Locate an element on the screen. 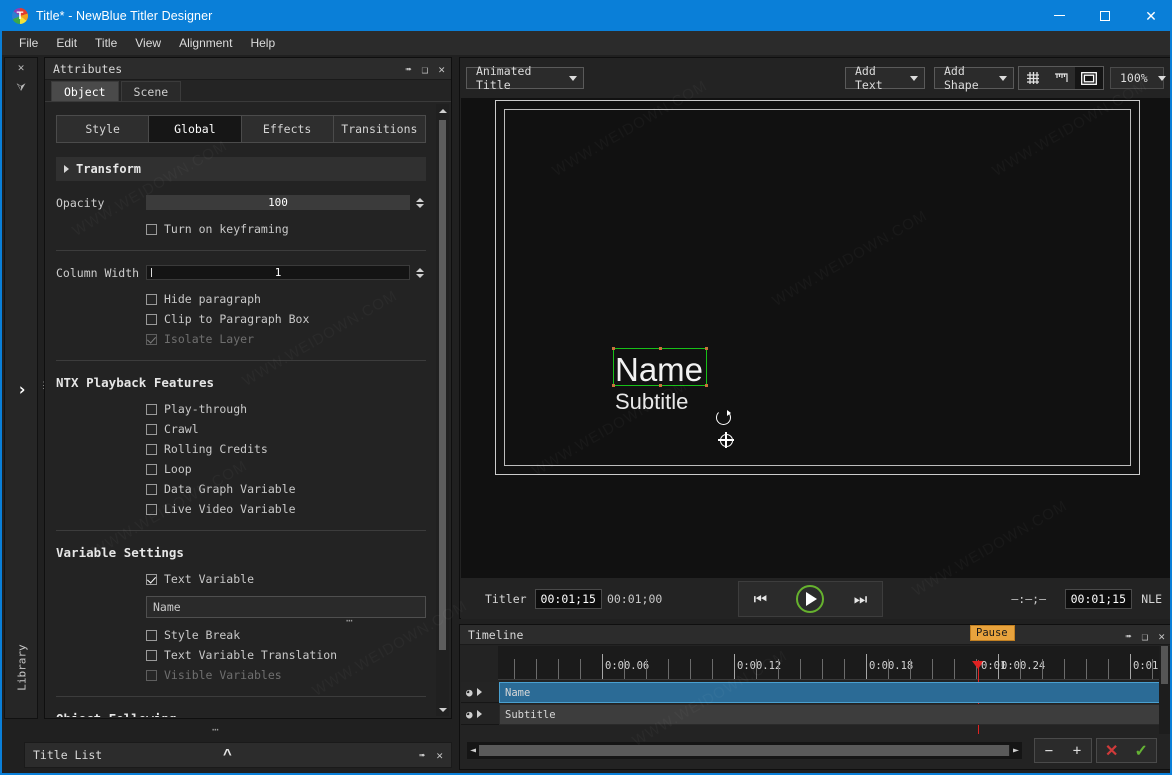 Image resolution: width=1172 pixels, height=775 pixels. ntx-crawl-row: Crawl is located at coordinates (241, 429).